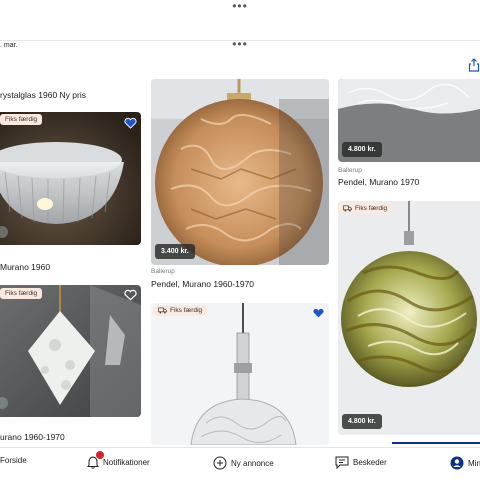 This screenshot has width=480, height=480. What do you see at coordinates (378, 182) in the screenshot?
I see `listing-title: Pendel, Murano 1970` at bounding box center [378, 182].